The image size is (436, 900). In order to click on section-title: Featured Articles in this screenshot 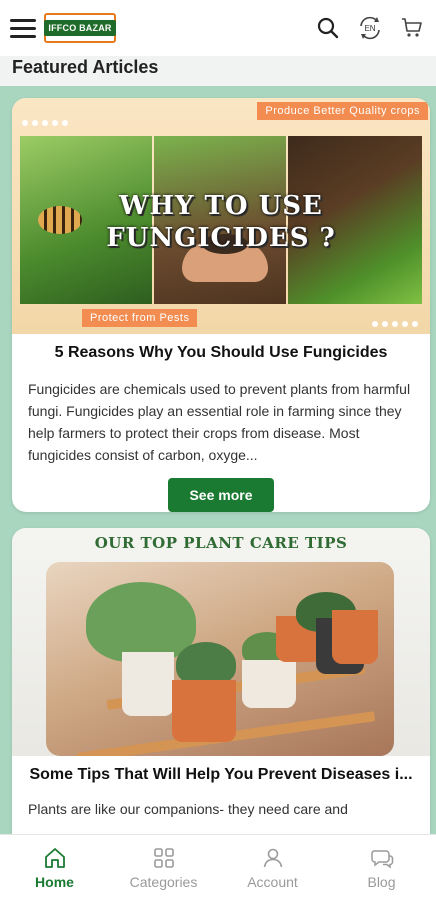, I will do `click(218, 71)`.